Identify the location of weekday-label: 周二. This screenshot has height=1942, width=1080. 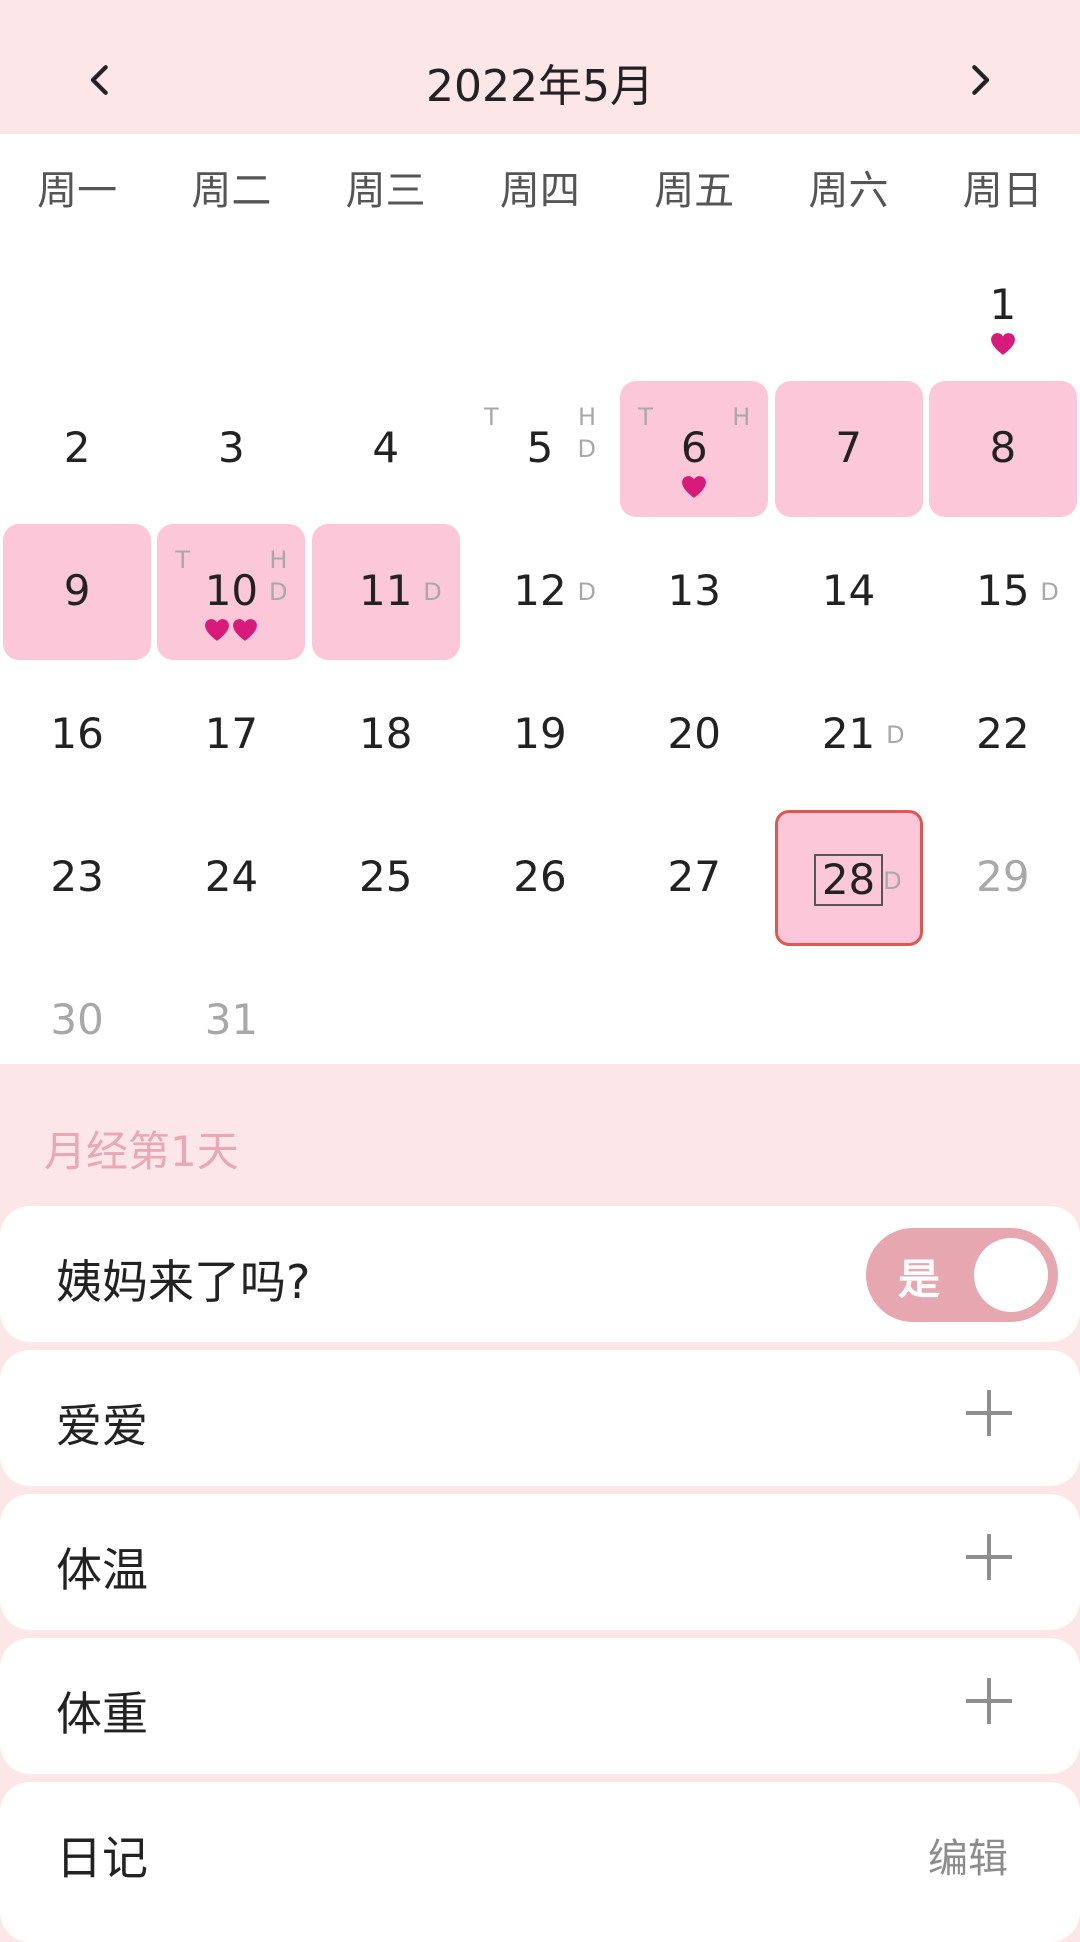
(231, 191).